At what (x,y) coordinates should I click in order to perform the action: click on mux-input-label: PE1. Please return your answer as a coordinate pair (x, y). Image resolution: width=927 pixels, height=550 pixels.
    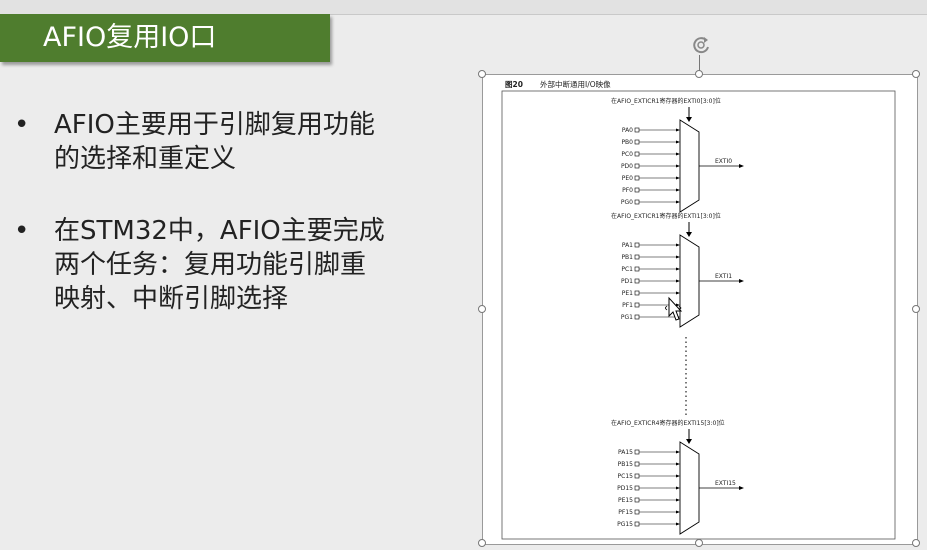
    Looking at the image, I should click on (627, 293).